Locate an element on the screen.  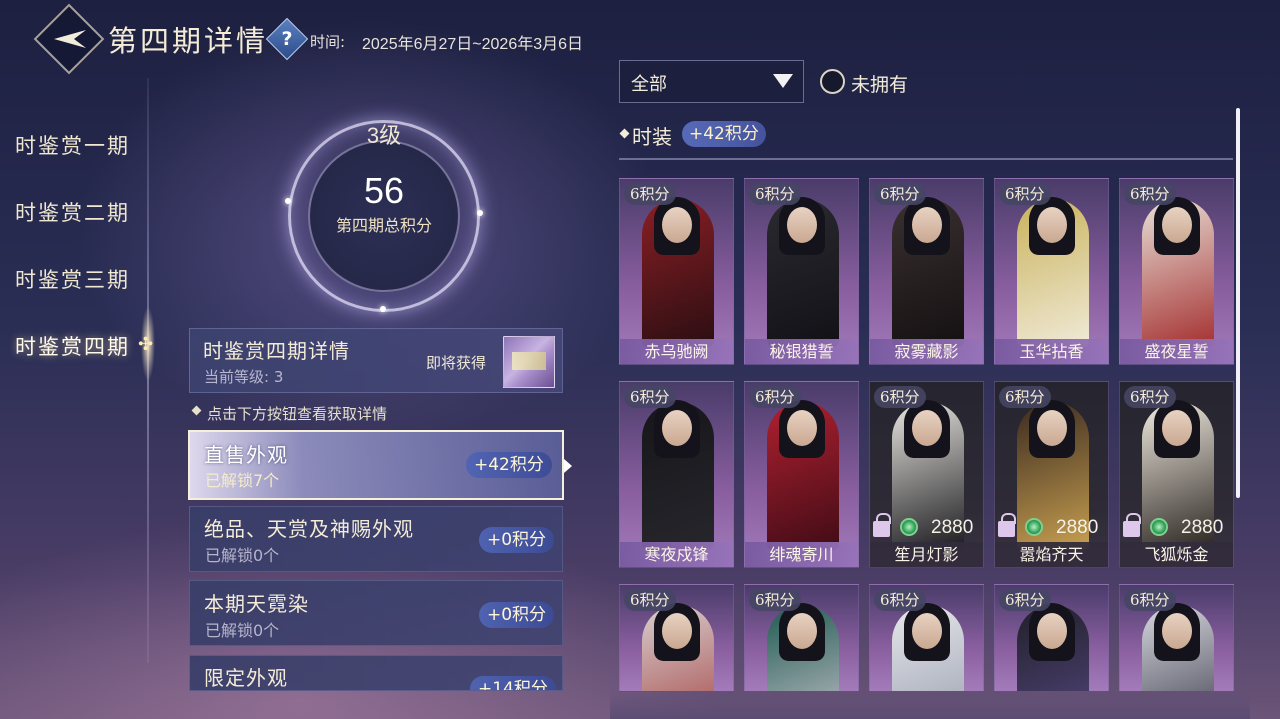
swirl-icon: ✣ is located at coordinates (146, 344).